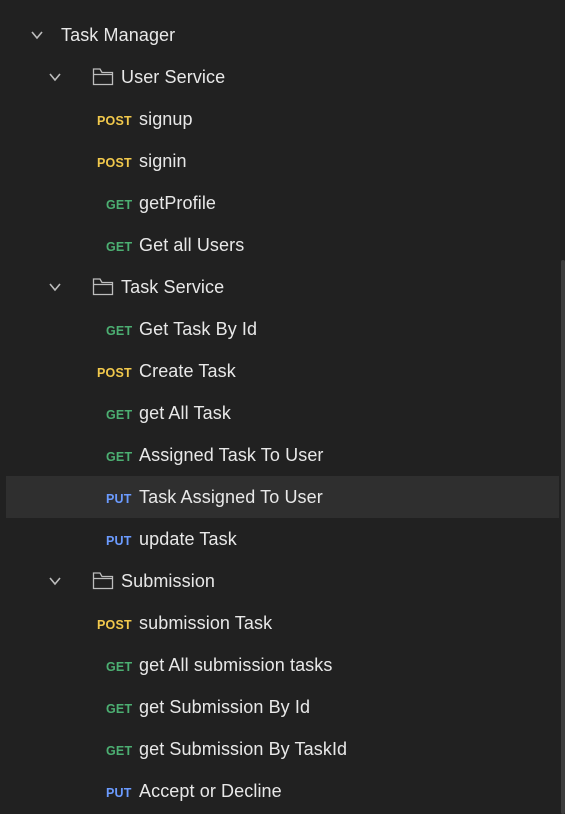  Describe the element at coordinates (231, 497) in the screenshot. I see `request-name: Task Assigned To User` at that location.